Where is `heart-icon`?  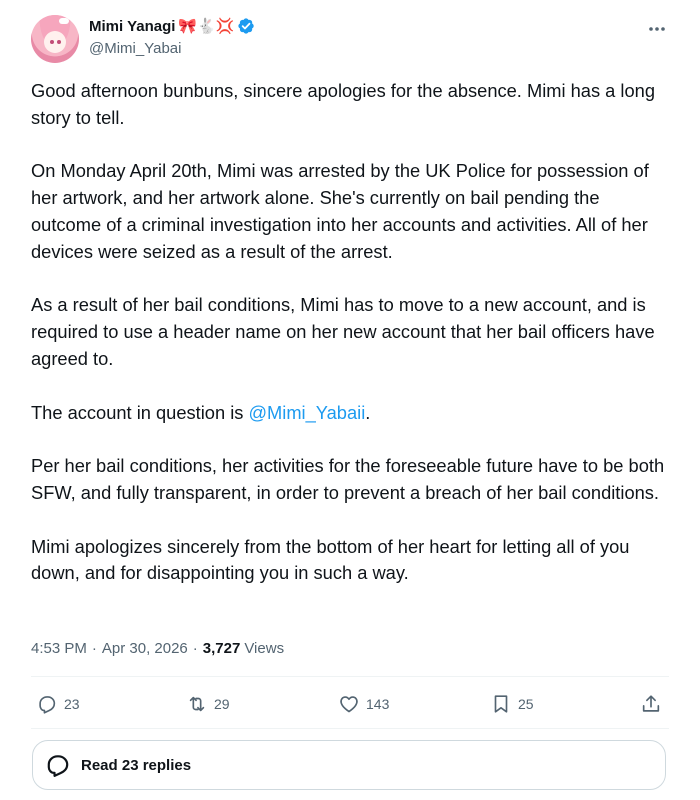
heart-icon is located at coordinates (349, 704).